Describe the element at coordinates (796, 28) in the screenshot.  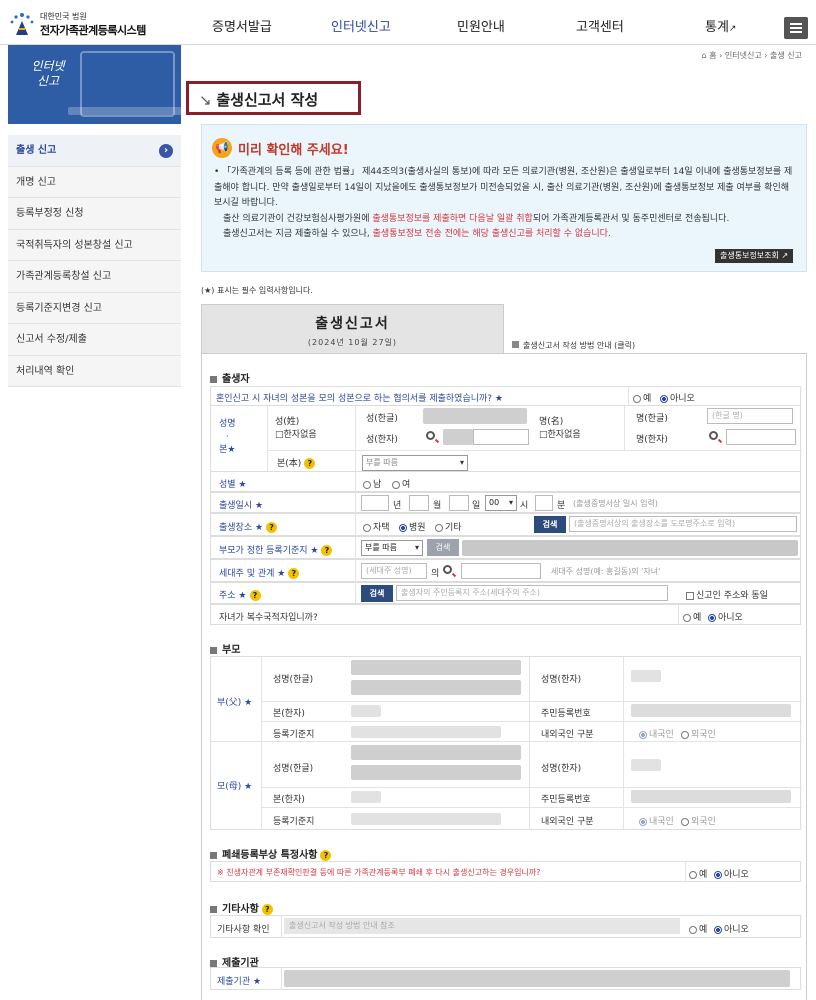
I see `hamburger-menu-button` at that location.